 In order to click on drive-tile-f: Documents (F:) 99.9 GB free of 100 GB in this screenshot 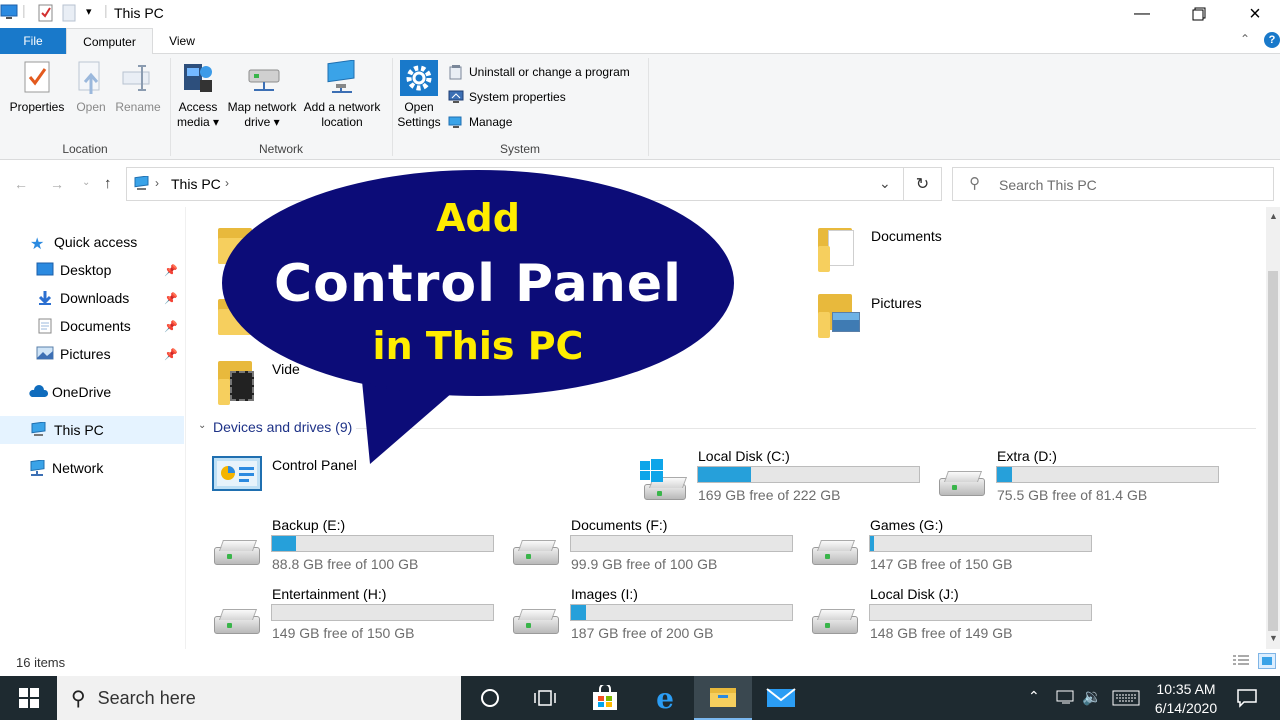, I will do `click(656, 548)`.